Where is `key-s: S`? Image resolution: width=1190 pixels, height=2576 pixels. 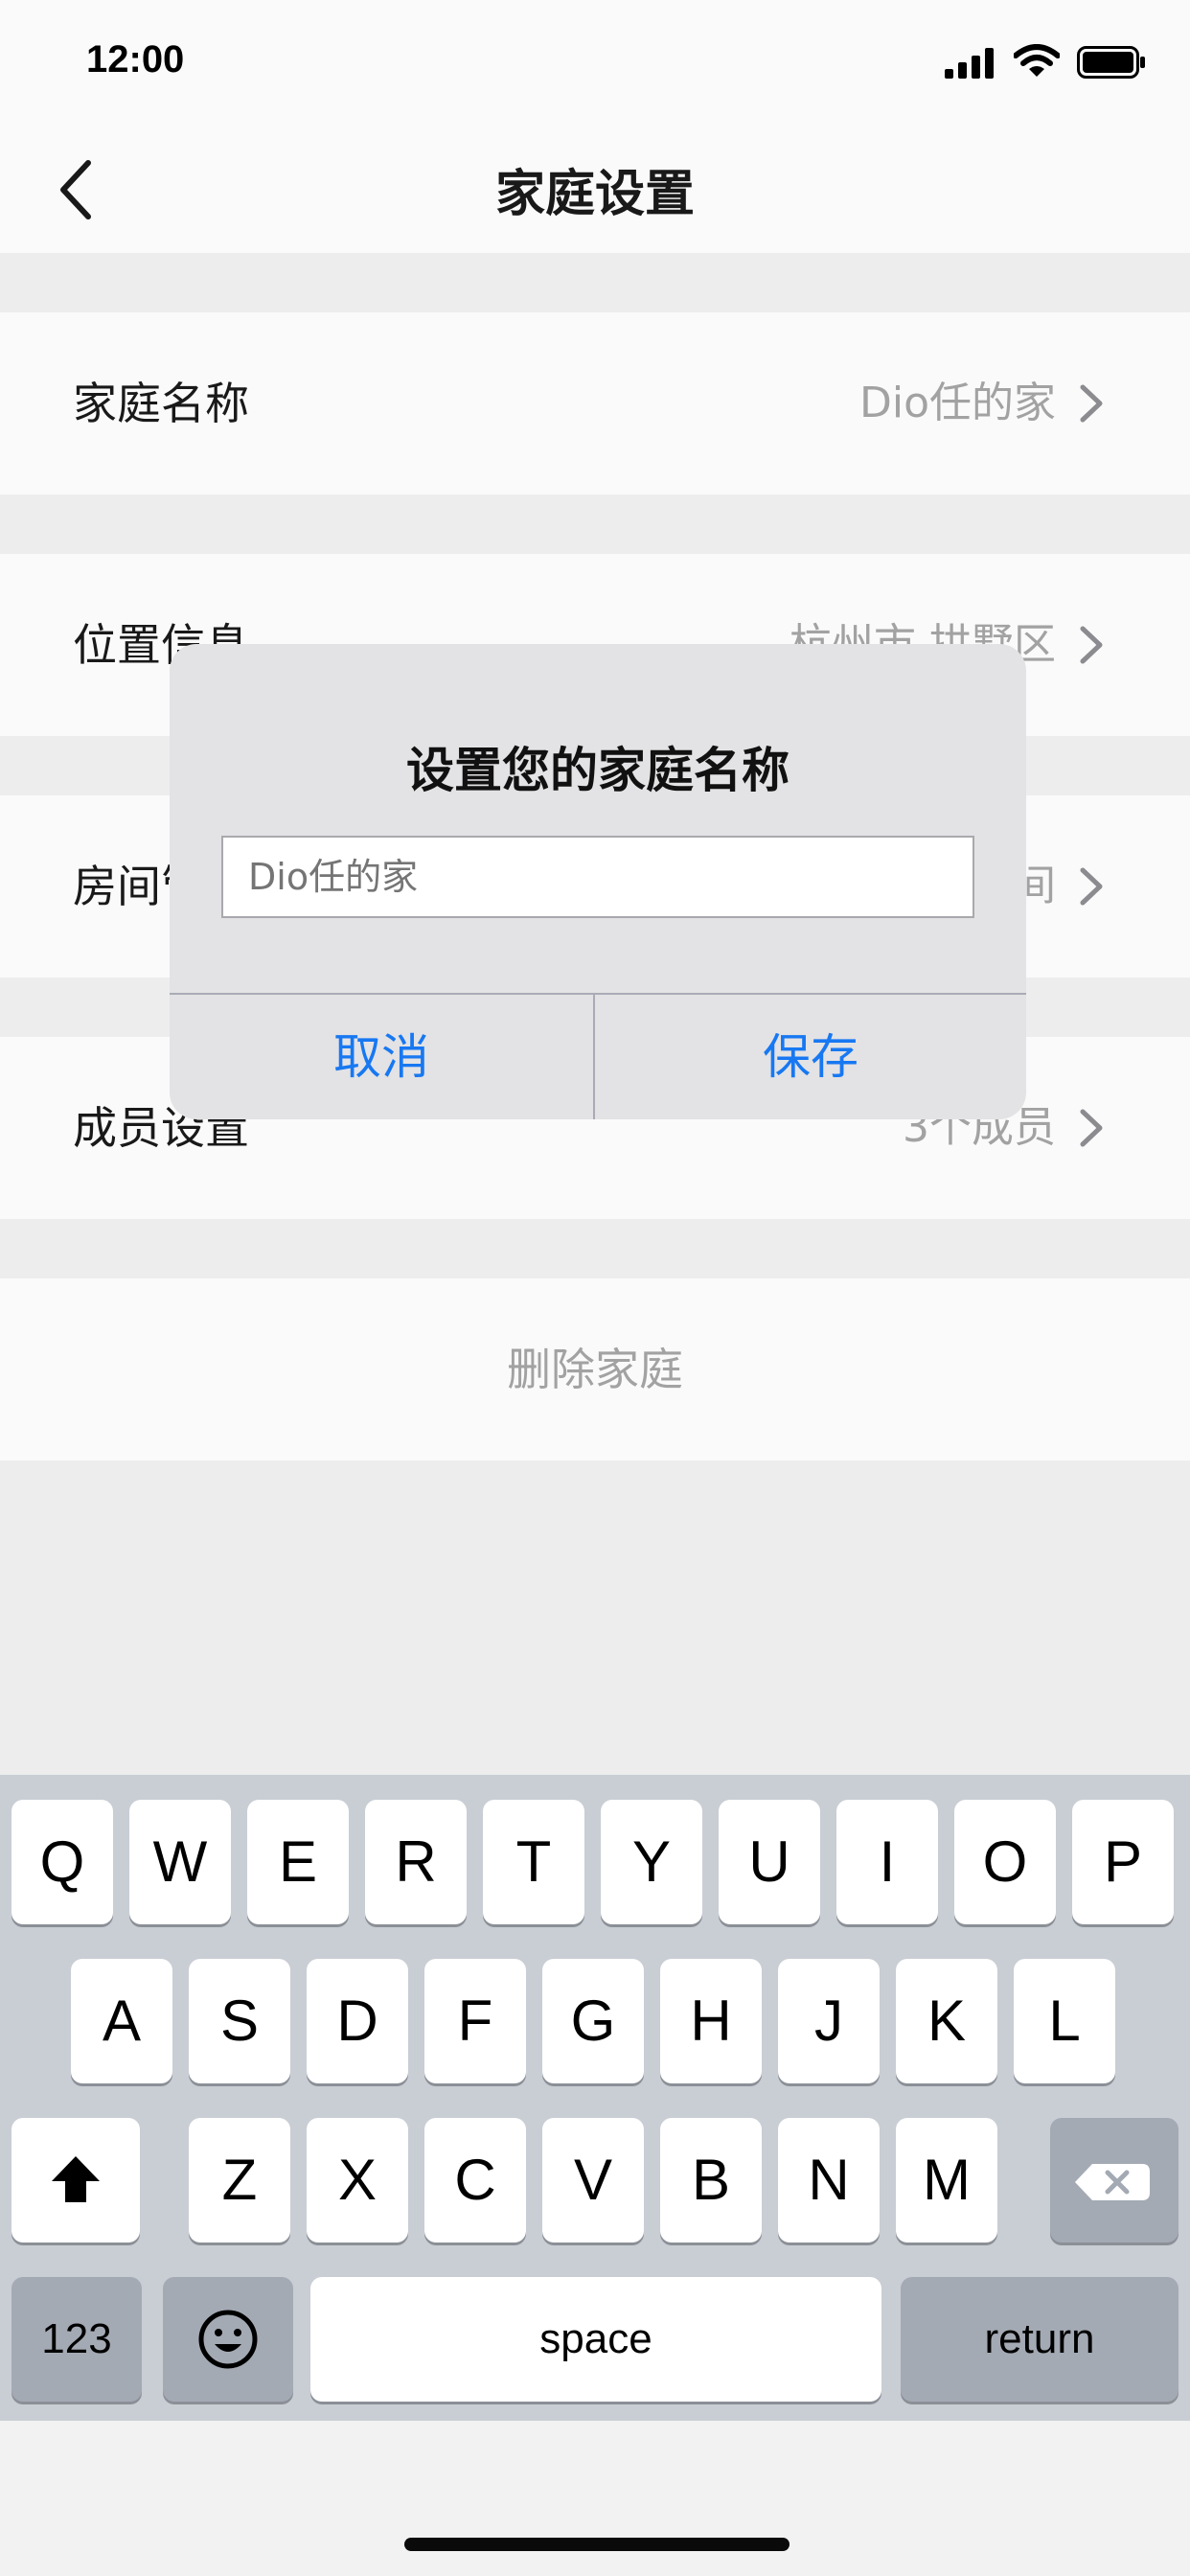
key-s: S is located at coordinates (240, 2021).